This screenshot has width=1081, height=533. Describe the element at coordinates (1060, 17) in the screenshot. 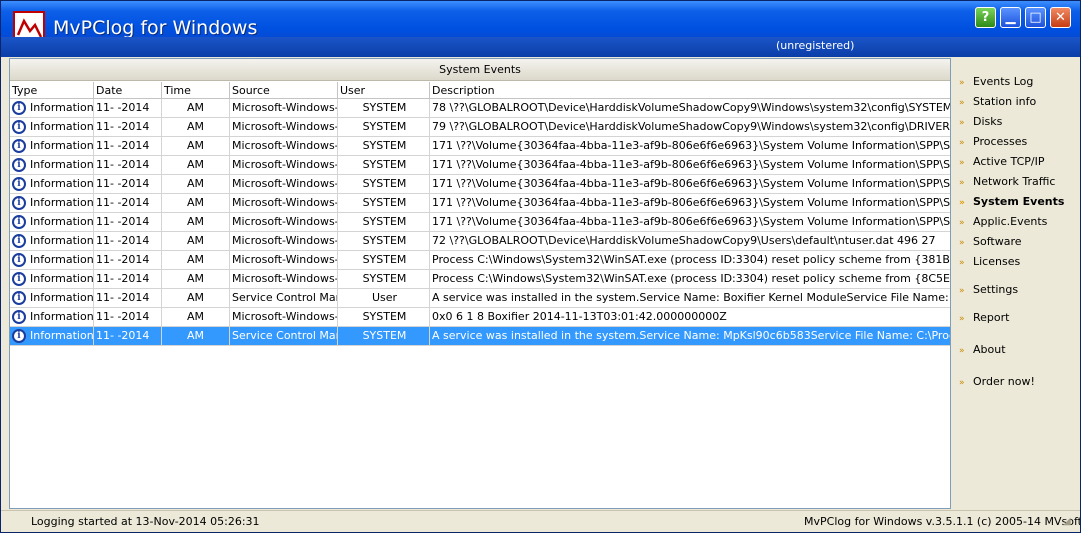

I see `close-button: ✕` at that location.